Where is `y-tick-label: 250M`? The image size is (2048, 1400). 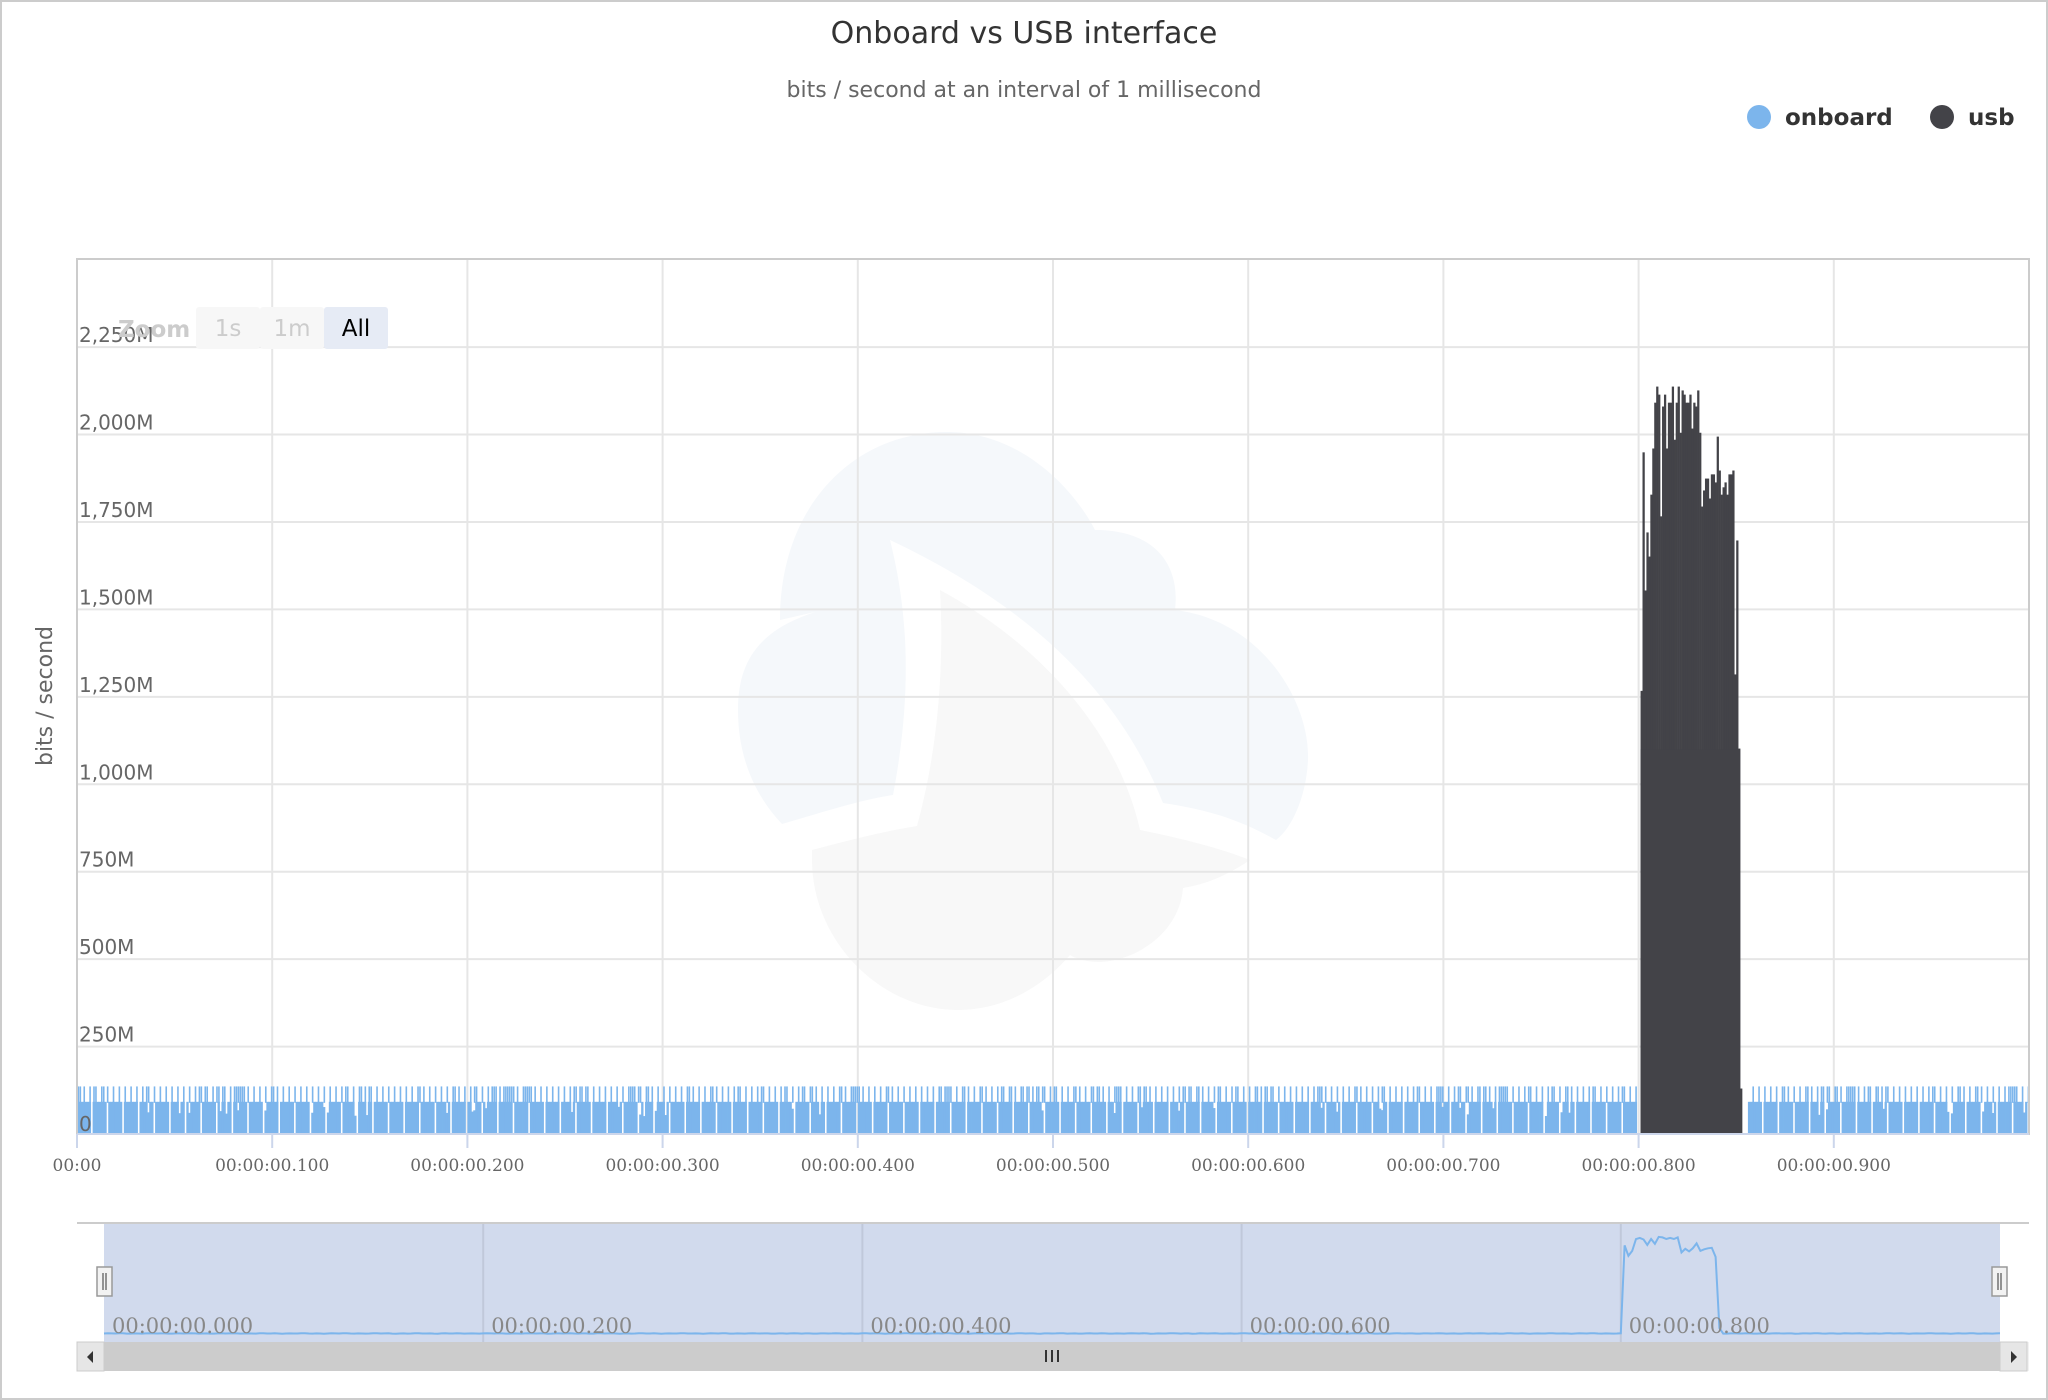 y-tick-label: 250M is located at coordinates (106, 1035).